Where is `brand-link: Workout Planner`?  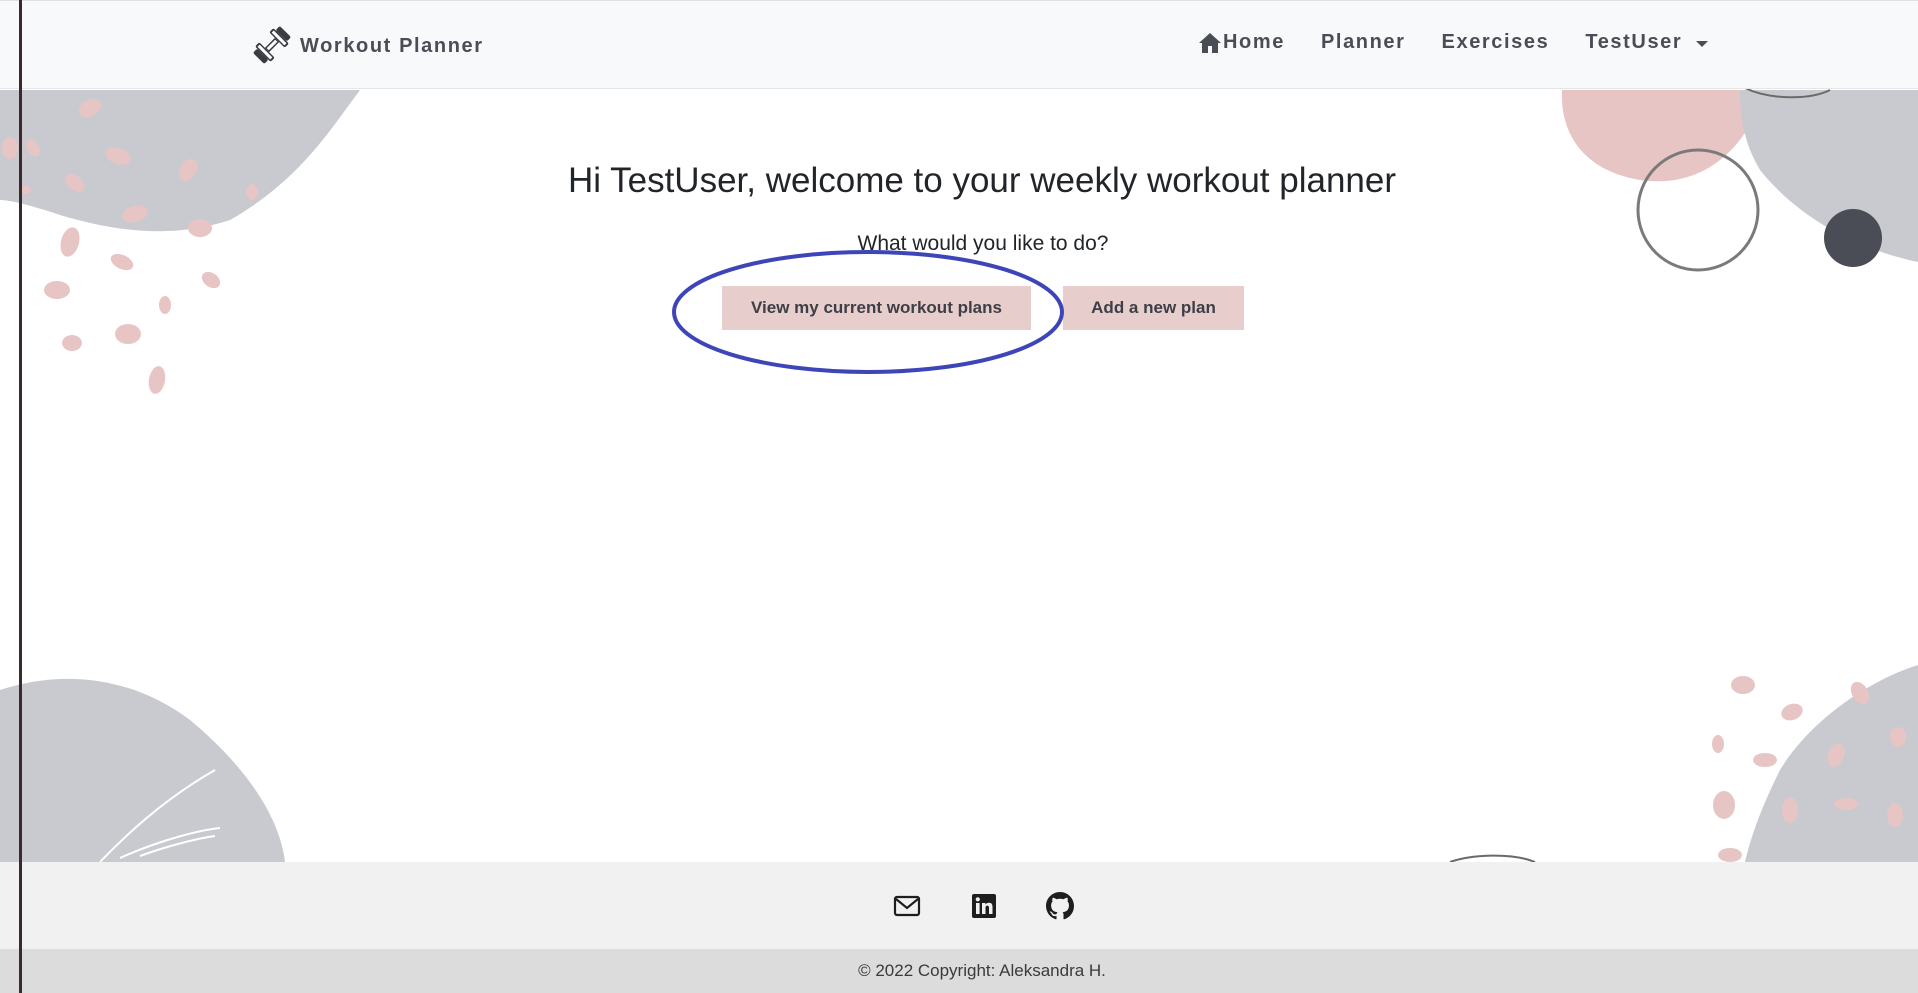
brand-link: Workout Planner is located at coordinates (367, 45).